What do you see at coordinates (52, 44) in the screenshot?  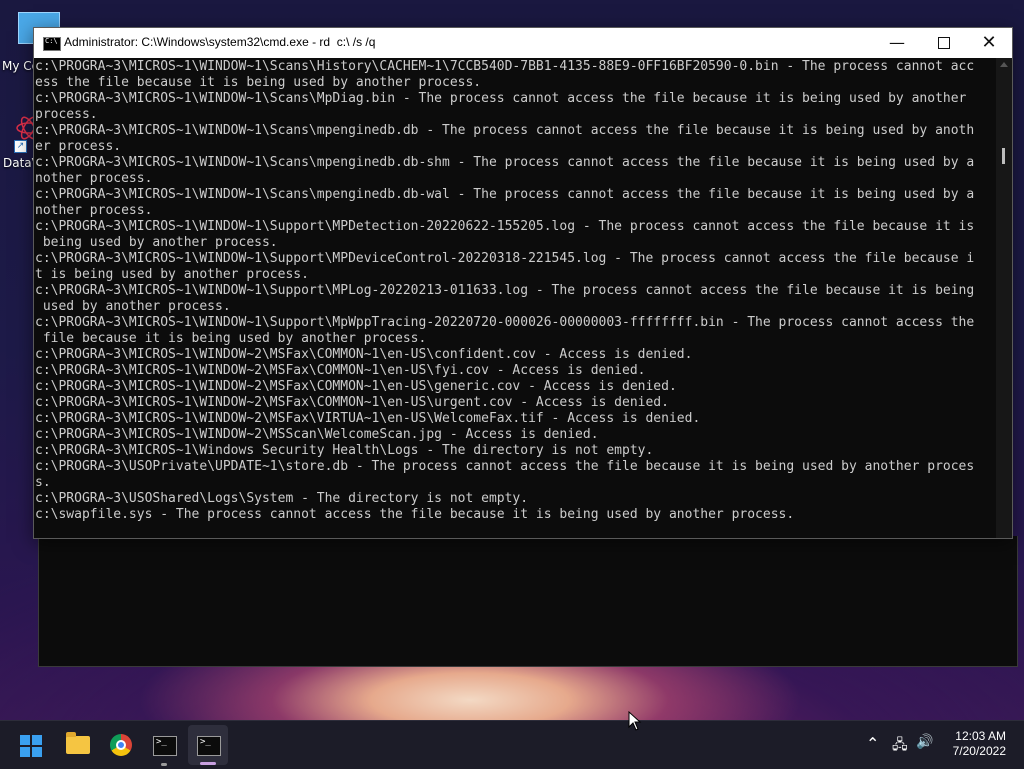 I see `cmd-icon` at bounding box center [52, 44].